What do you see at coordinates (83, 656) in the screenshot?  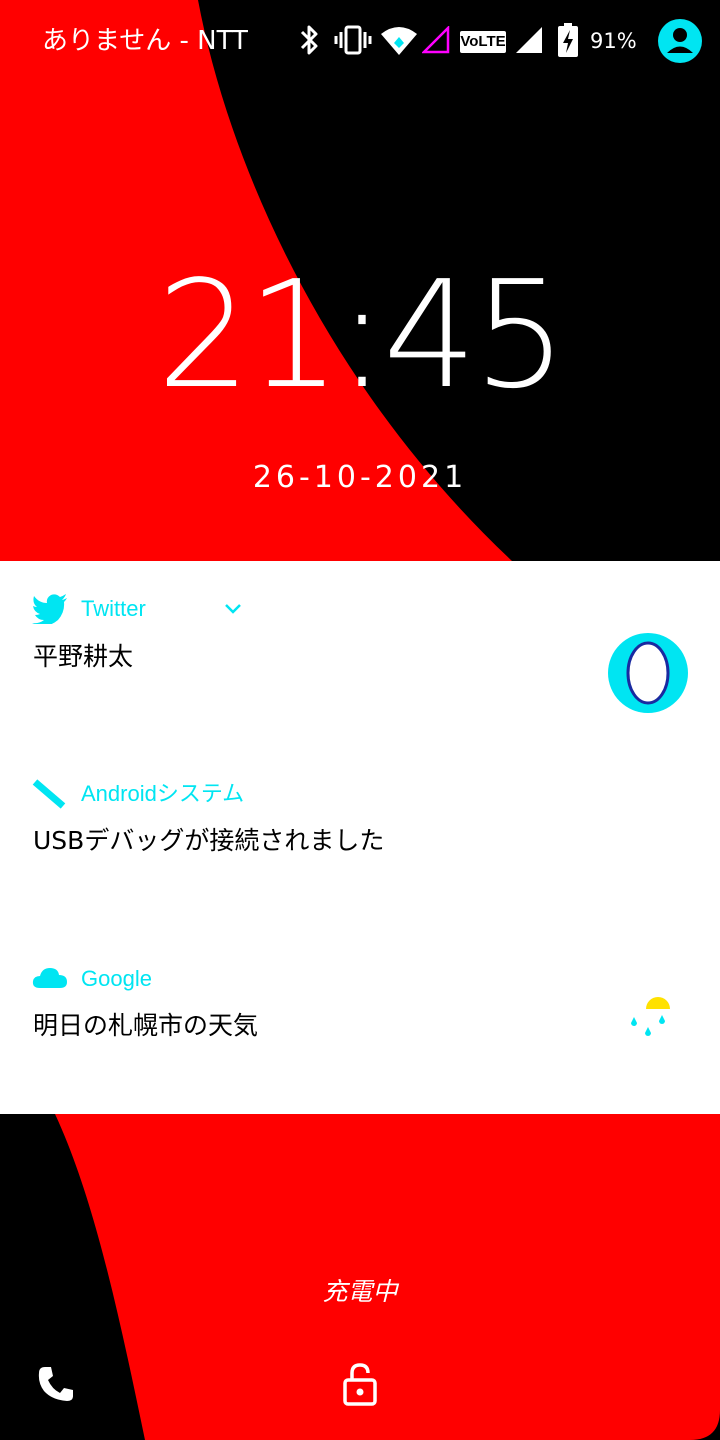 I see `notification-text: 平野耕太` at bounding box center [83, 656].